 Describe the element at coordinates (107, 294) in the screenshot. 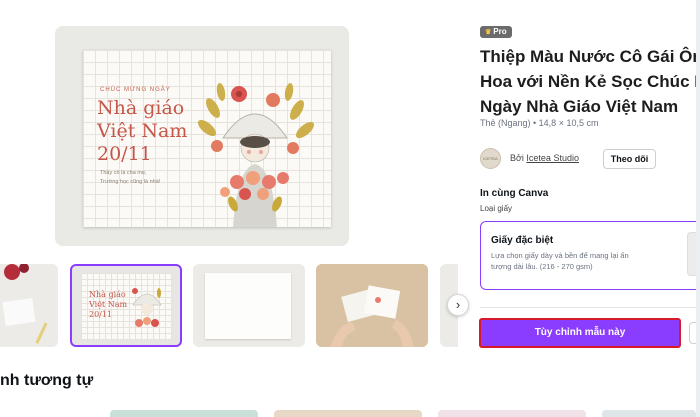

I see `thumbnail-2-line-1: Nhà giáo` at that location.